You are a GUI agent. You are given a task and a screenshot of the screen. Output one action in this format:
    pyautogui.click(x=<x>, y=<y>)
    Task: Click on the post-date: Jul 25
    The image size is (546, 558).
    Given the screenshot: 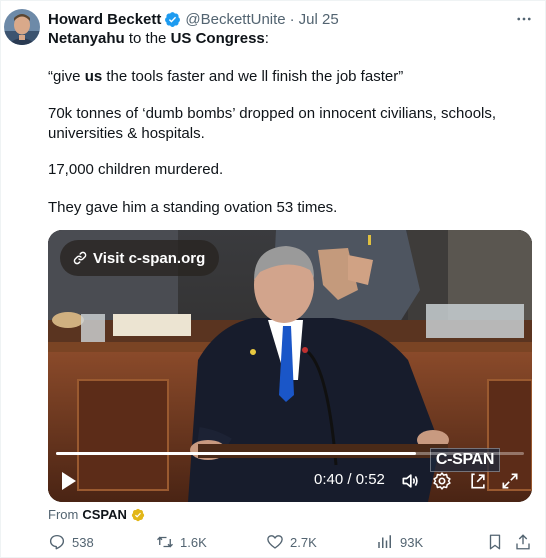 What is the action you would take?
    pyautogui.click(x=319, y=19)
    